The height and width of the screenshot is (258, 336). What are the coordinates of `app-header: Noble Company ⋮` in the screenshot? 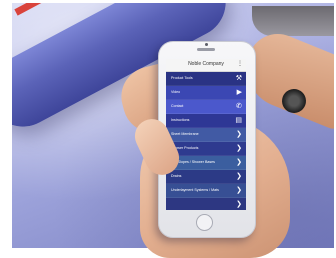 It's located at (206, 65).